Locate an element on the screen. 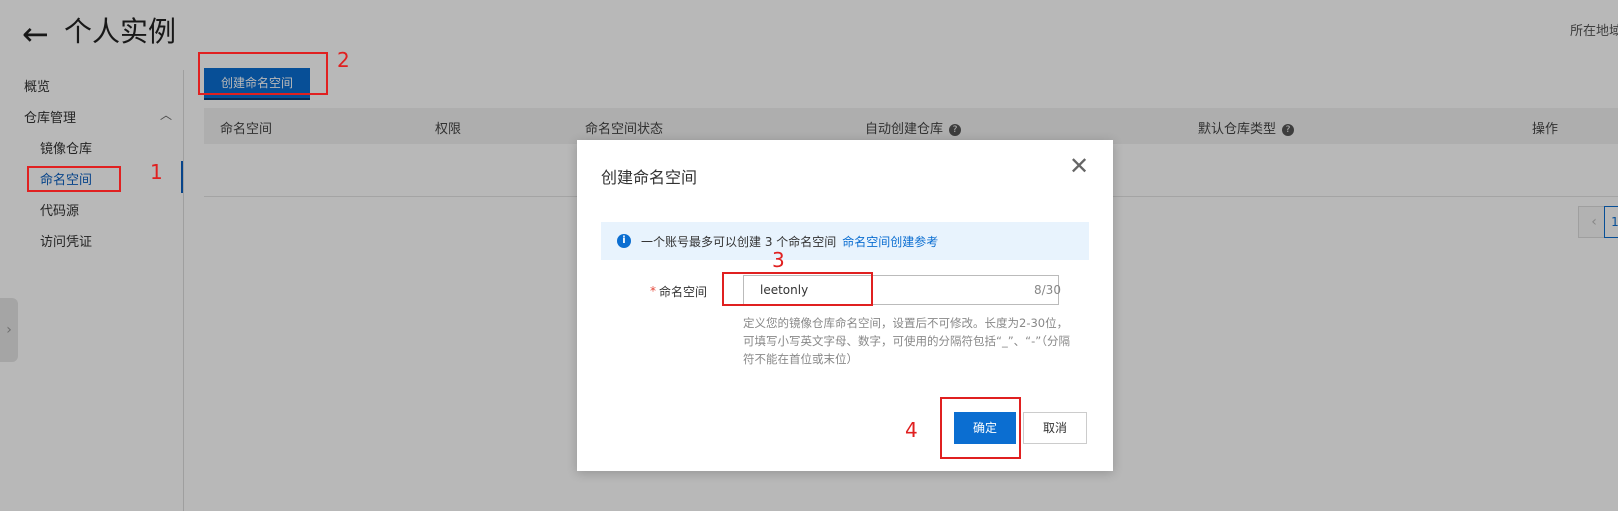 This screenshot has height=511, width=1618. annotation-number-3: 3 is located at coordinates (778, 260).